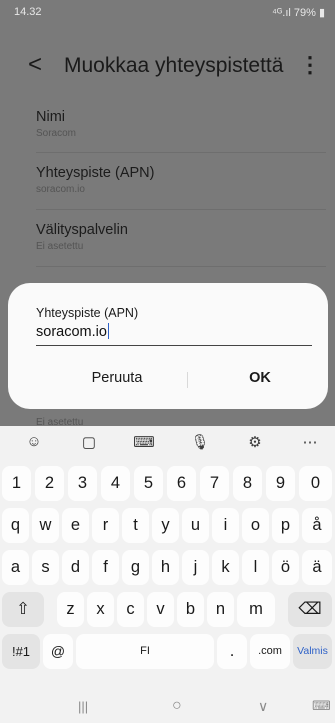 Image resolution: width=335 pixels, height=723 pixels. What do you see at coordinates (87, 313) in the screenshot?
I see `dialog-title: Yhteyspiste (APN)` at bounding box center [87, 313].